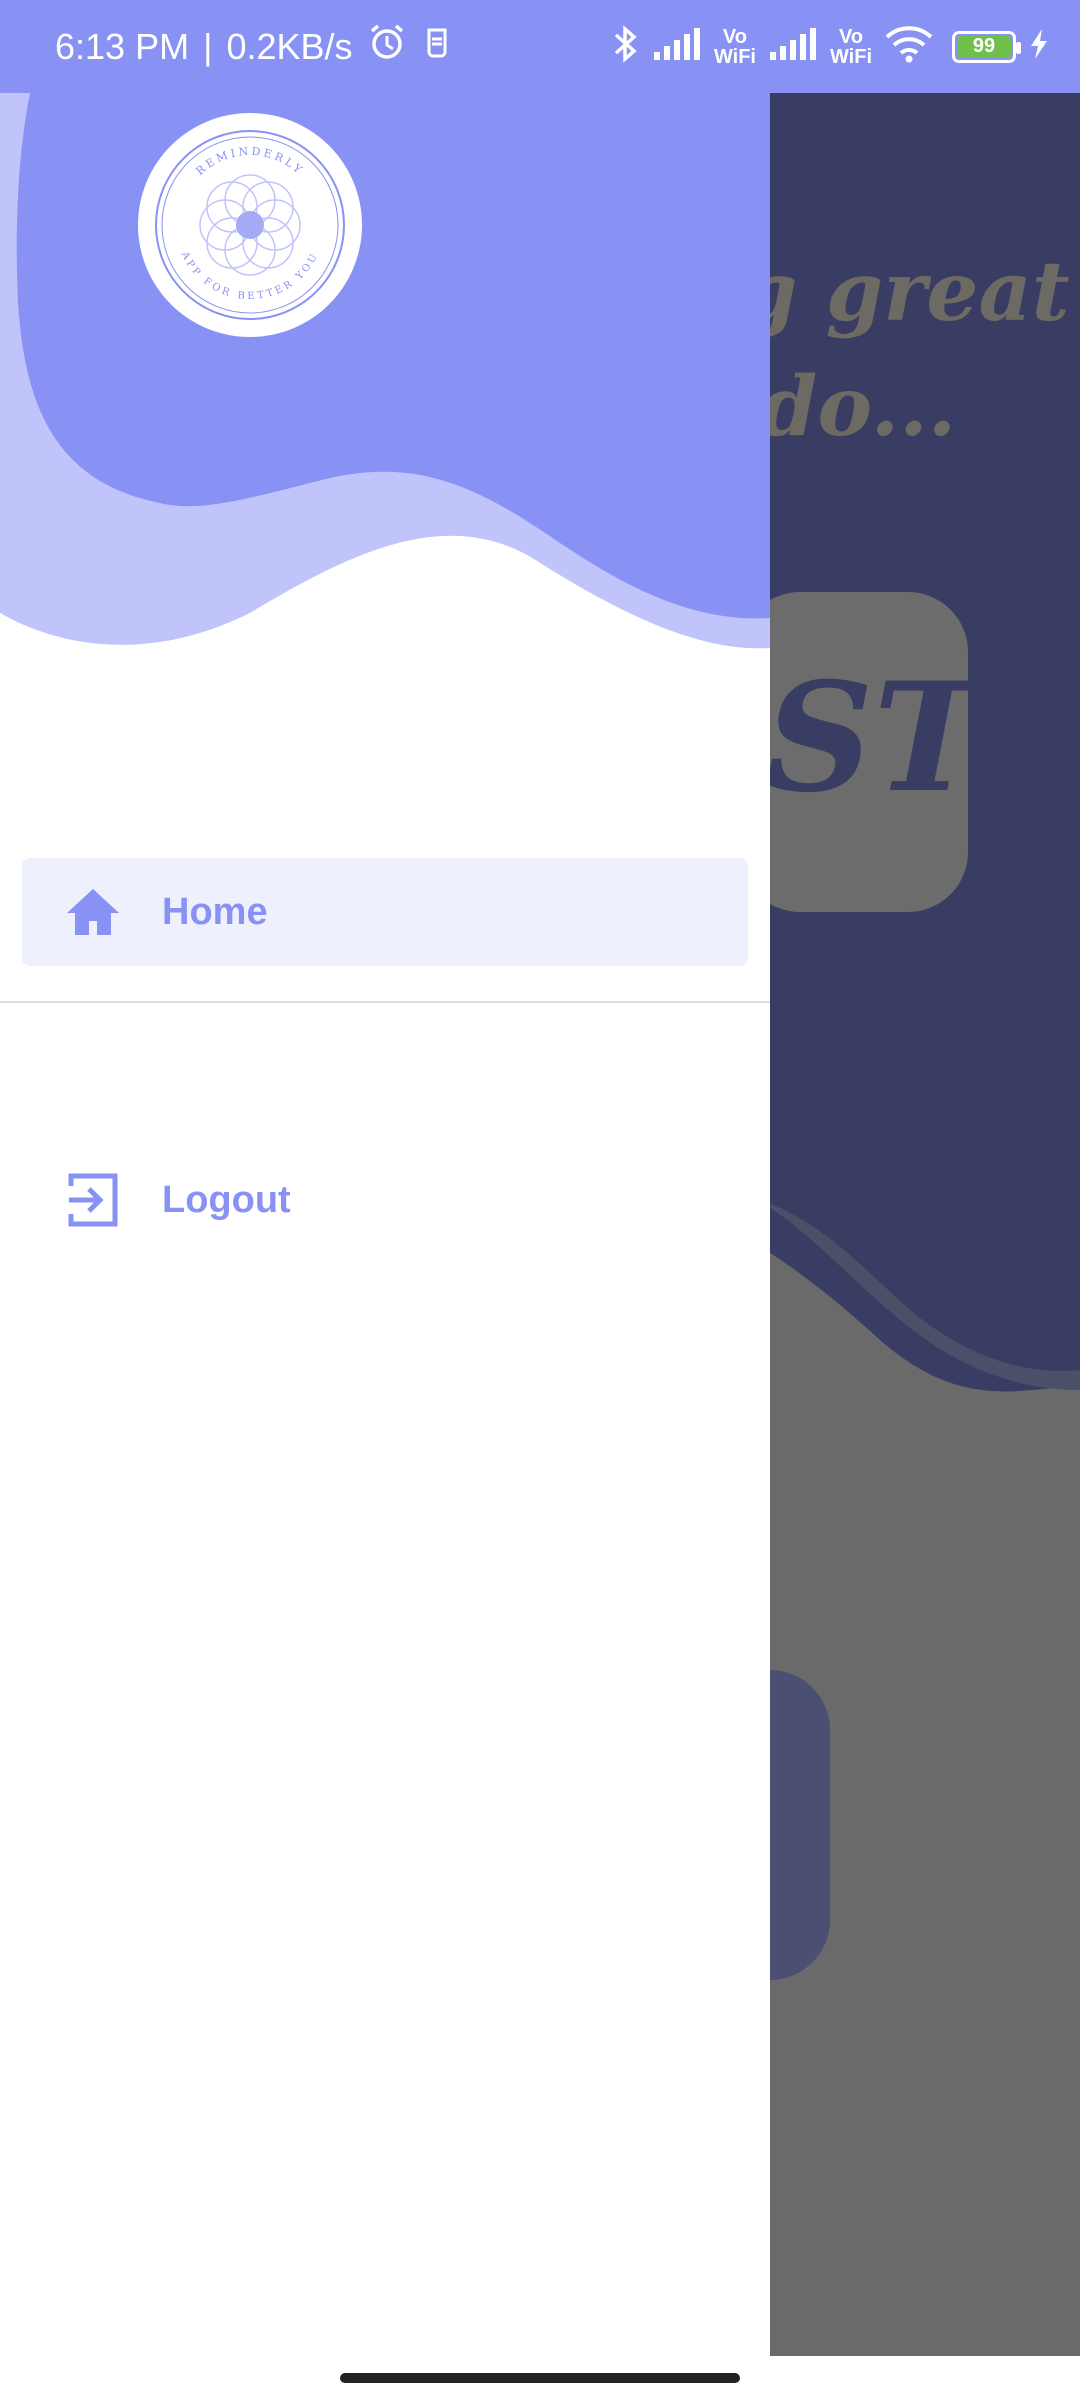  I want to click on bluetooth-icon, so click(625, 46).